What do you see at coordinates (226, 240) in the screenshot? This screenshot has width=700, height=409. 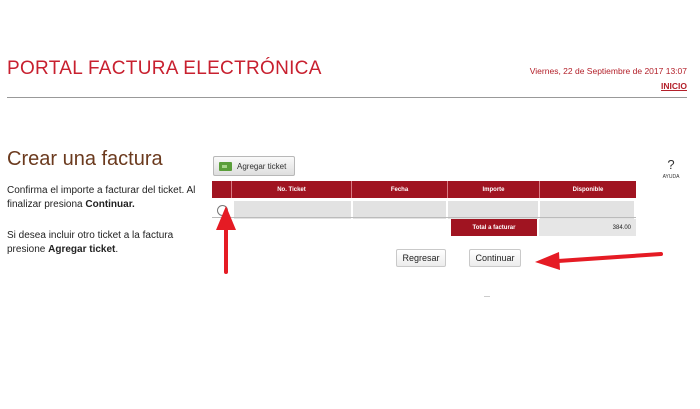 I see `up-arrow-icon` at bounding box center [226, 240].